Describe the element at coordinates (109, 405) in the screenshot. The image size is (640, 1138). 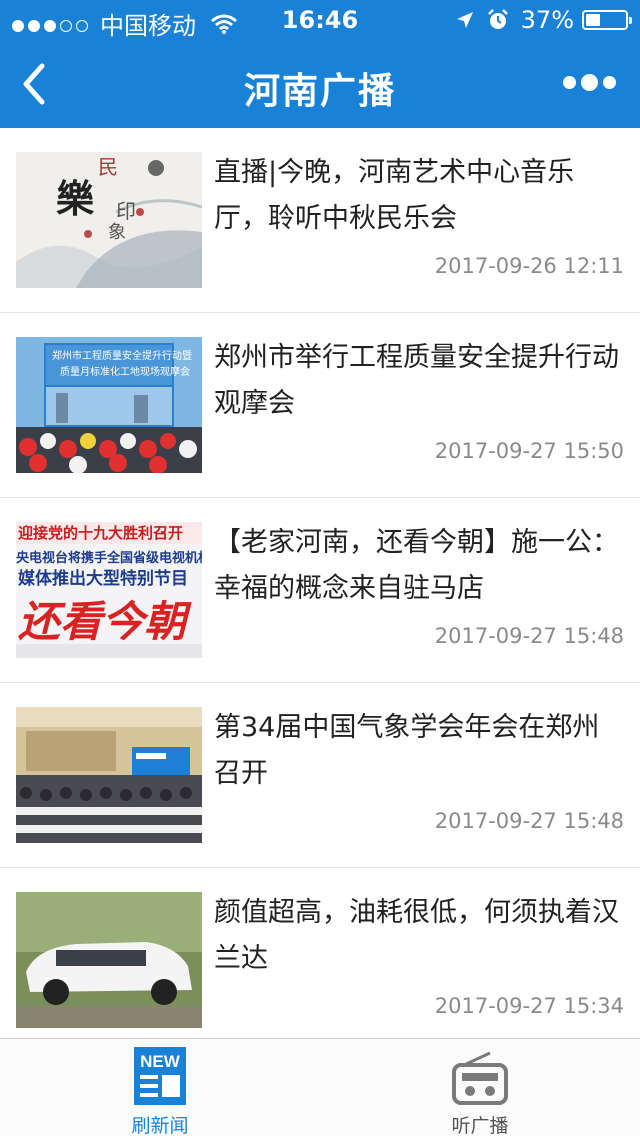
I see `news-thumbnail: 郑州市工程质量安全提升行动暨 质量月标准化工地现场观摩会` at that location.